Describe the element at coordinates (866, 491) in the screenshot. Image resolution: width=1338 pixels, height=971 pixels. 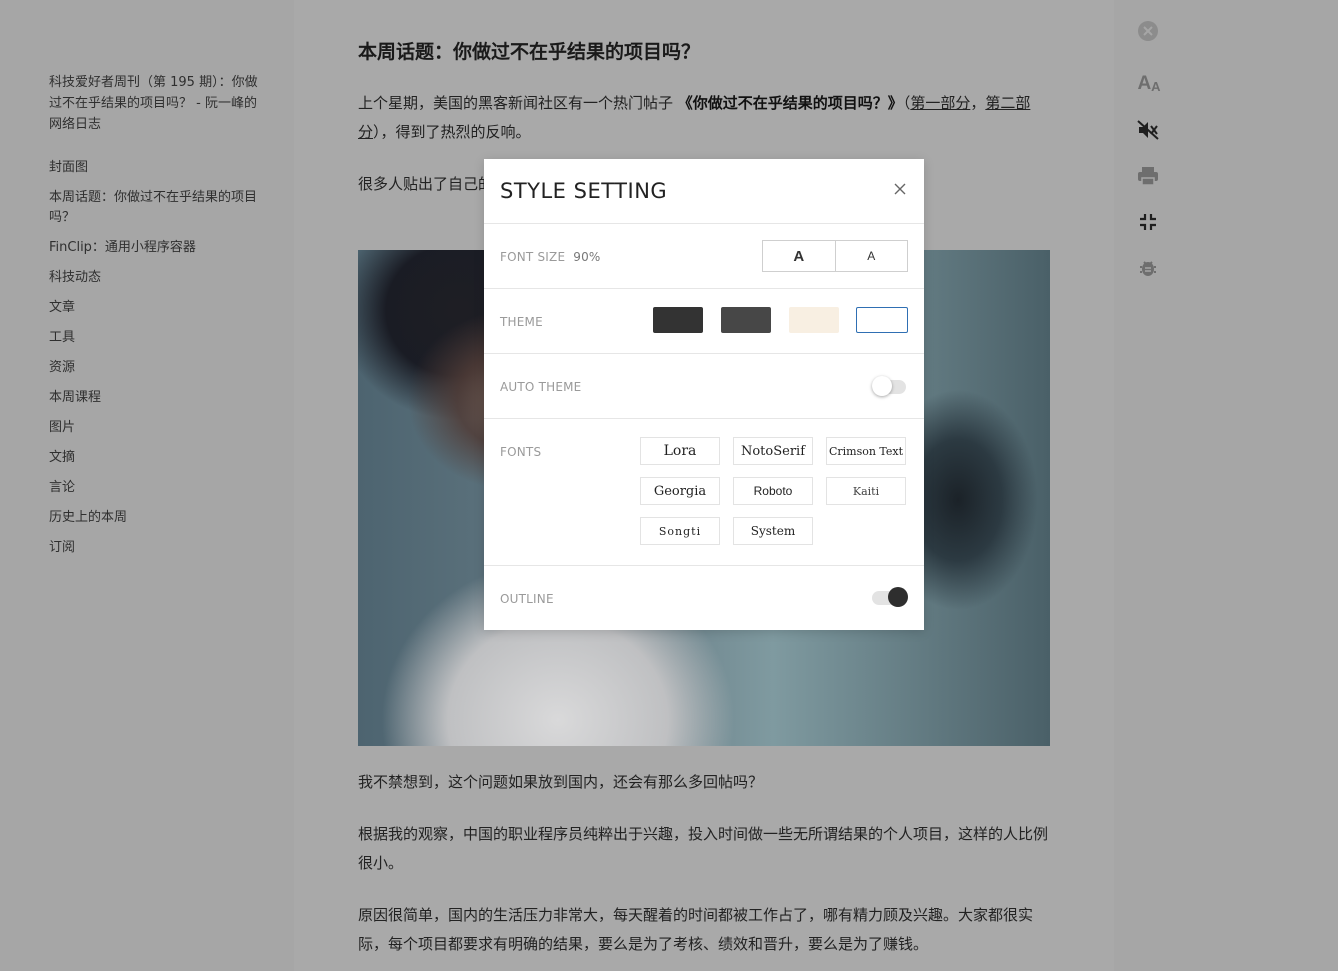
I see `font-option-kaiti: Kaiti` at that location.